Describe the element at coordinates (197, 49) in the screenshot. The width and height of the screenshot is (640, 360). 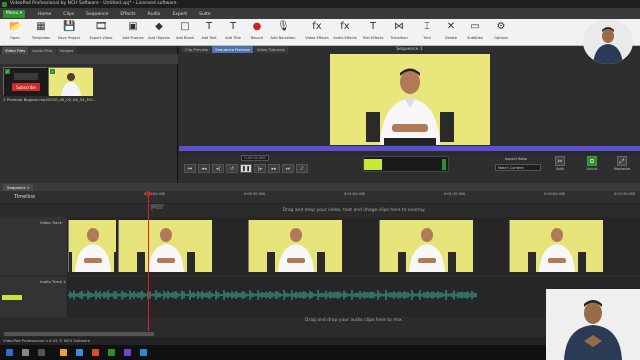
I see `tab-clip-preview: Clip Preview` at that location.